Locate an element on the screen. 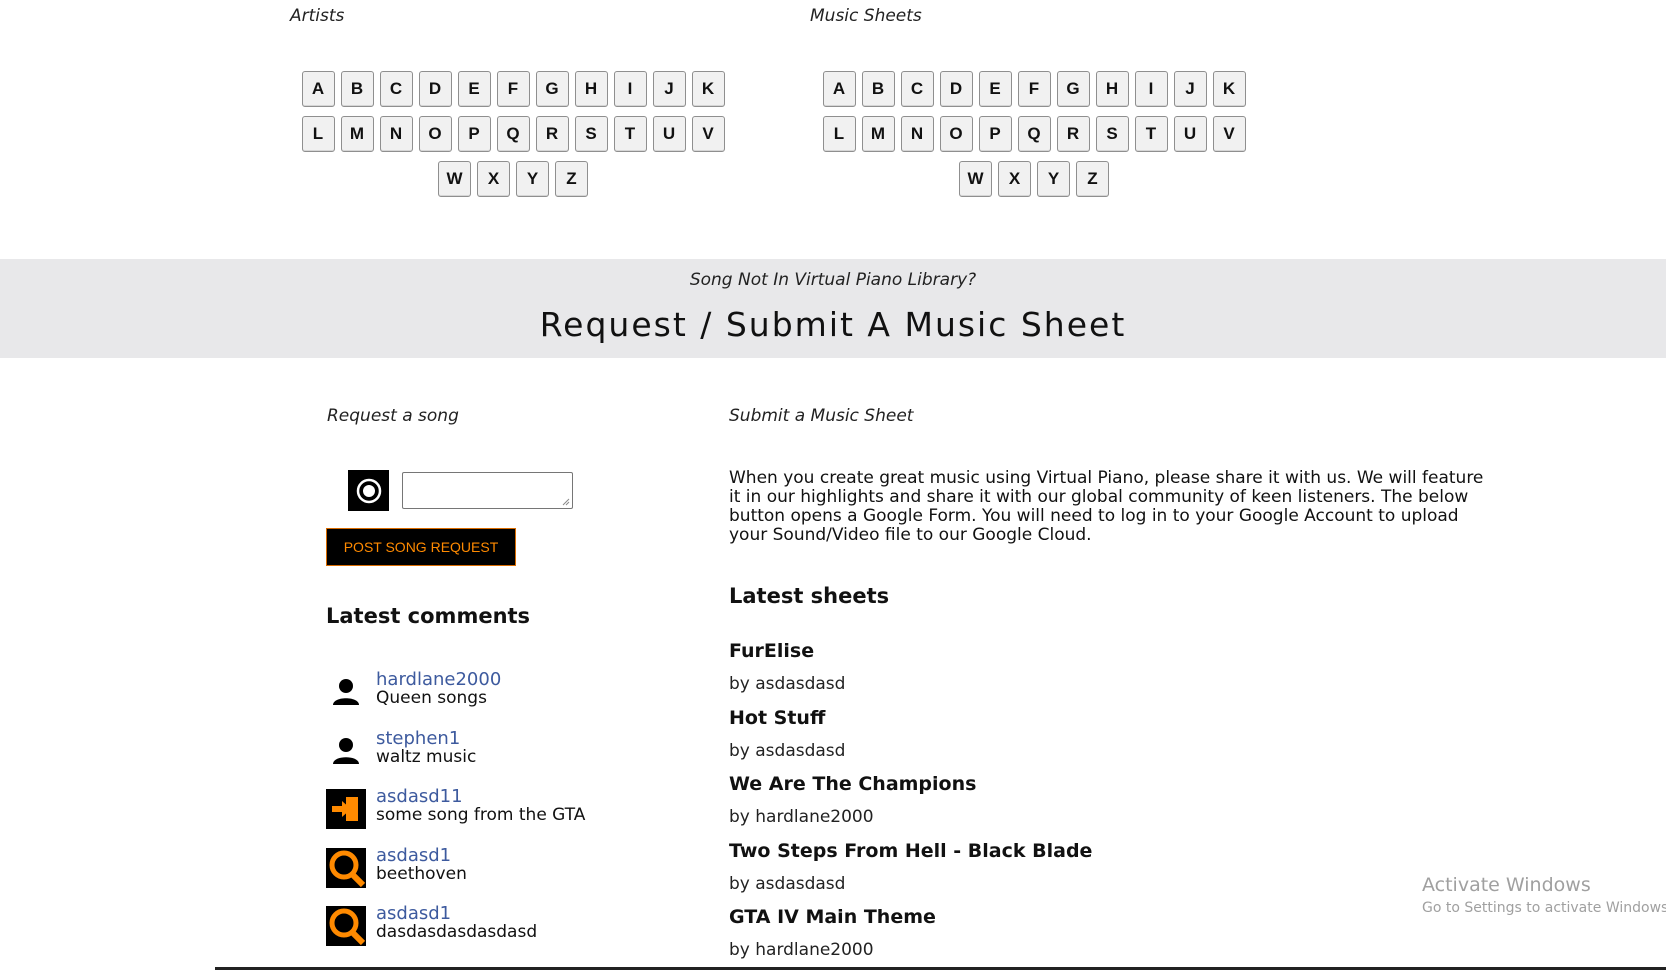  artists-letter-x: X is located at coordinates (493, 179).